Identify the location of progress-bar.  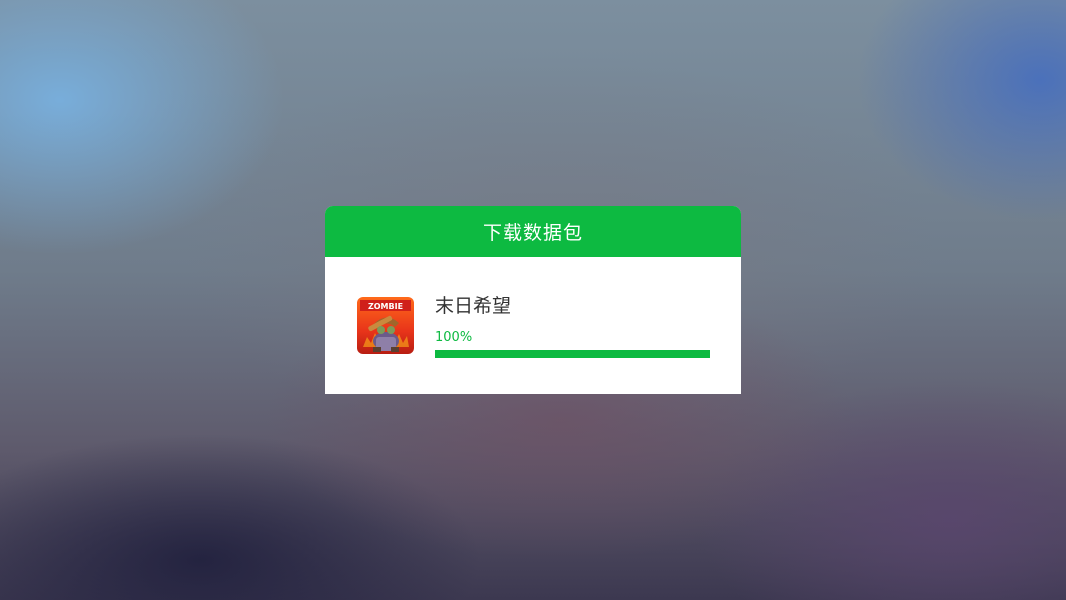
(572, 354).